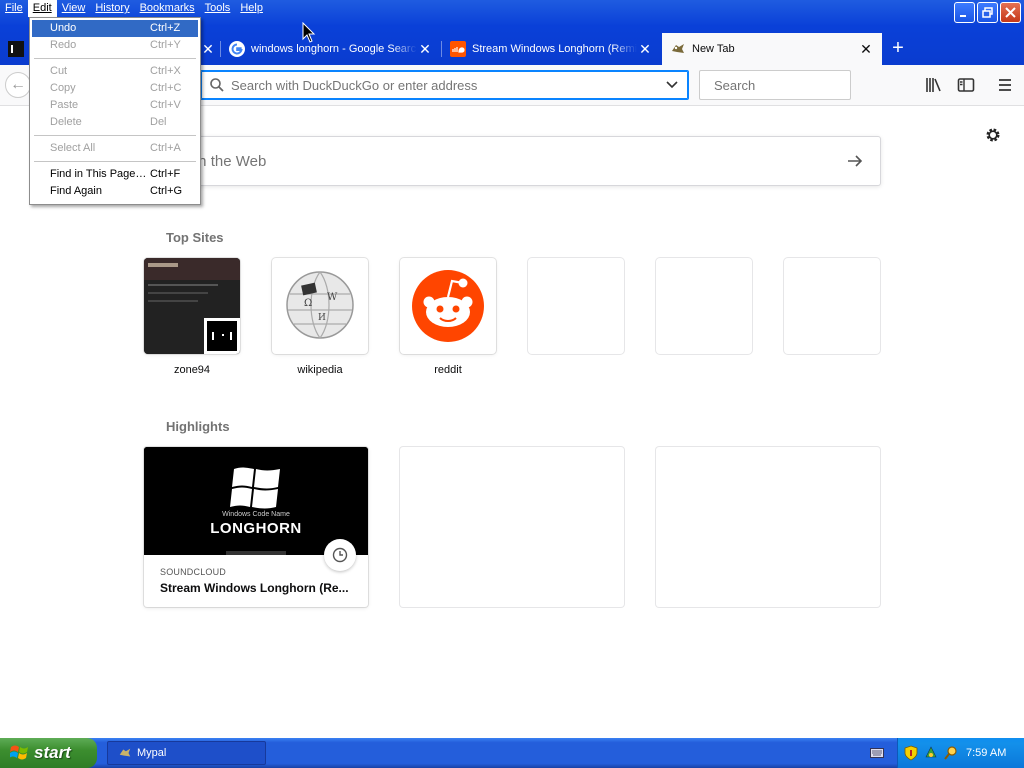 The image size is (1024, 768). I want to click on menu-item-find-again: Find Again Ctrl+G, so click(115, 191).